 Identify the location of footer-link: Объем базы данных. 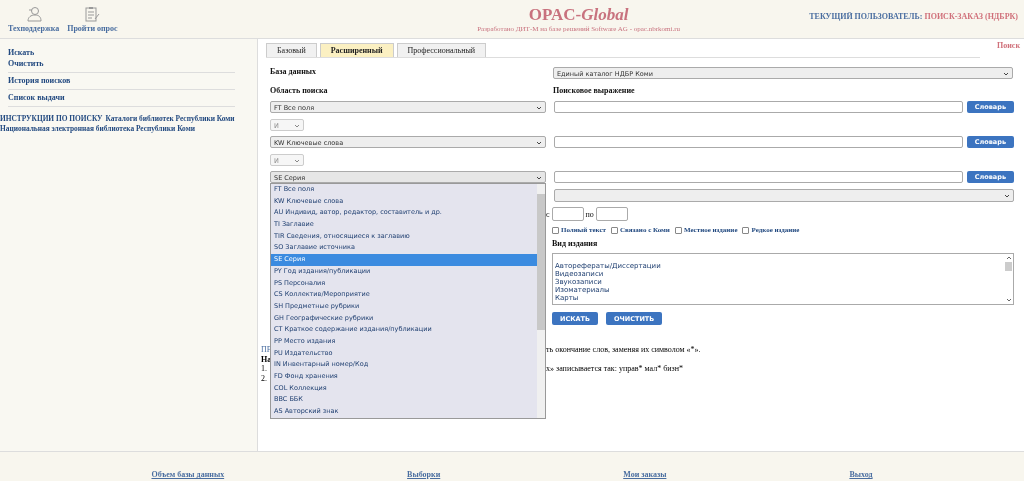
(188, 474).